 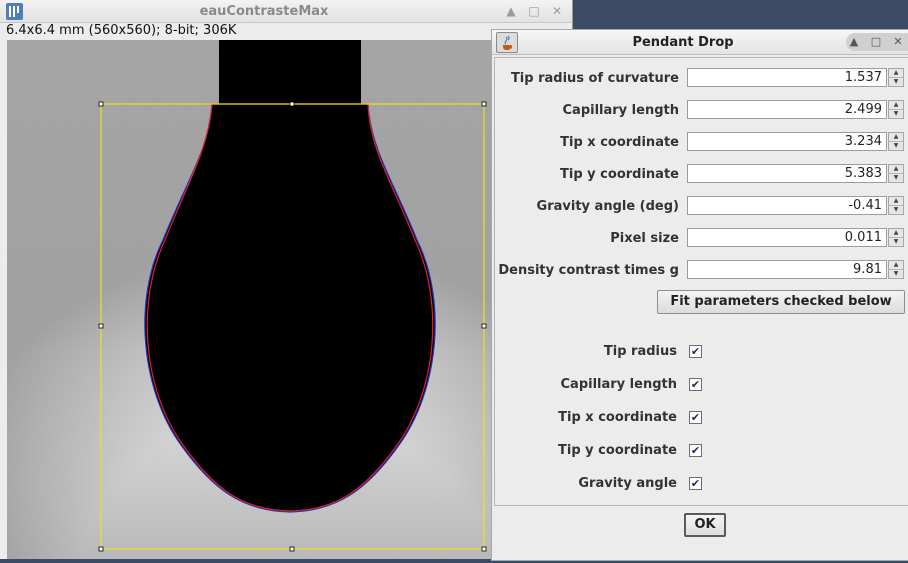 I want to click on capillary-length-checkbox: ✔, so click(x=695, y=384).